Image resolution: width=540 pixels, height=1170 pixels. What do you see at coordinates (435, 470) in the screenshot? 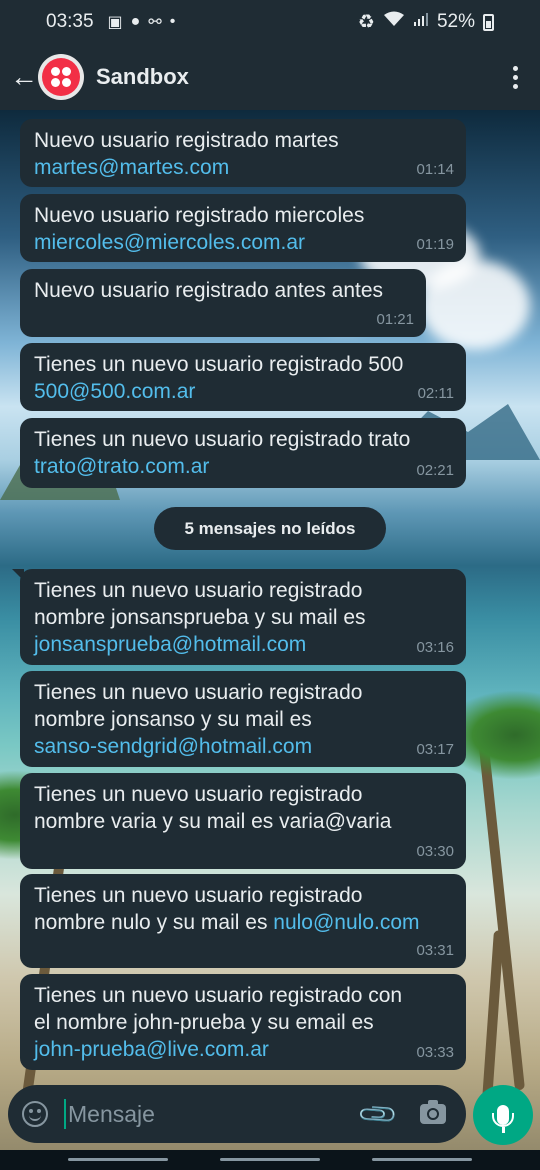
I see `message-time: 02:21` at bounding box center [435, 470].